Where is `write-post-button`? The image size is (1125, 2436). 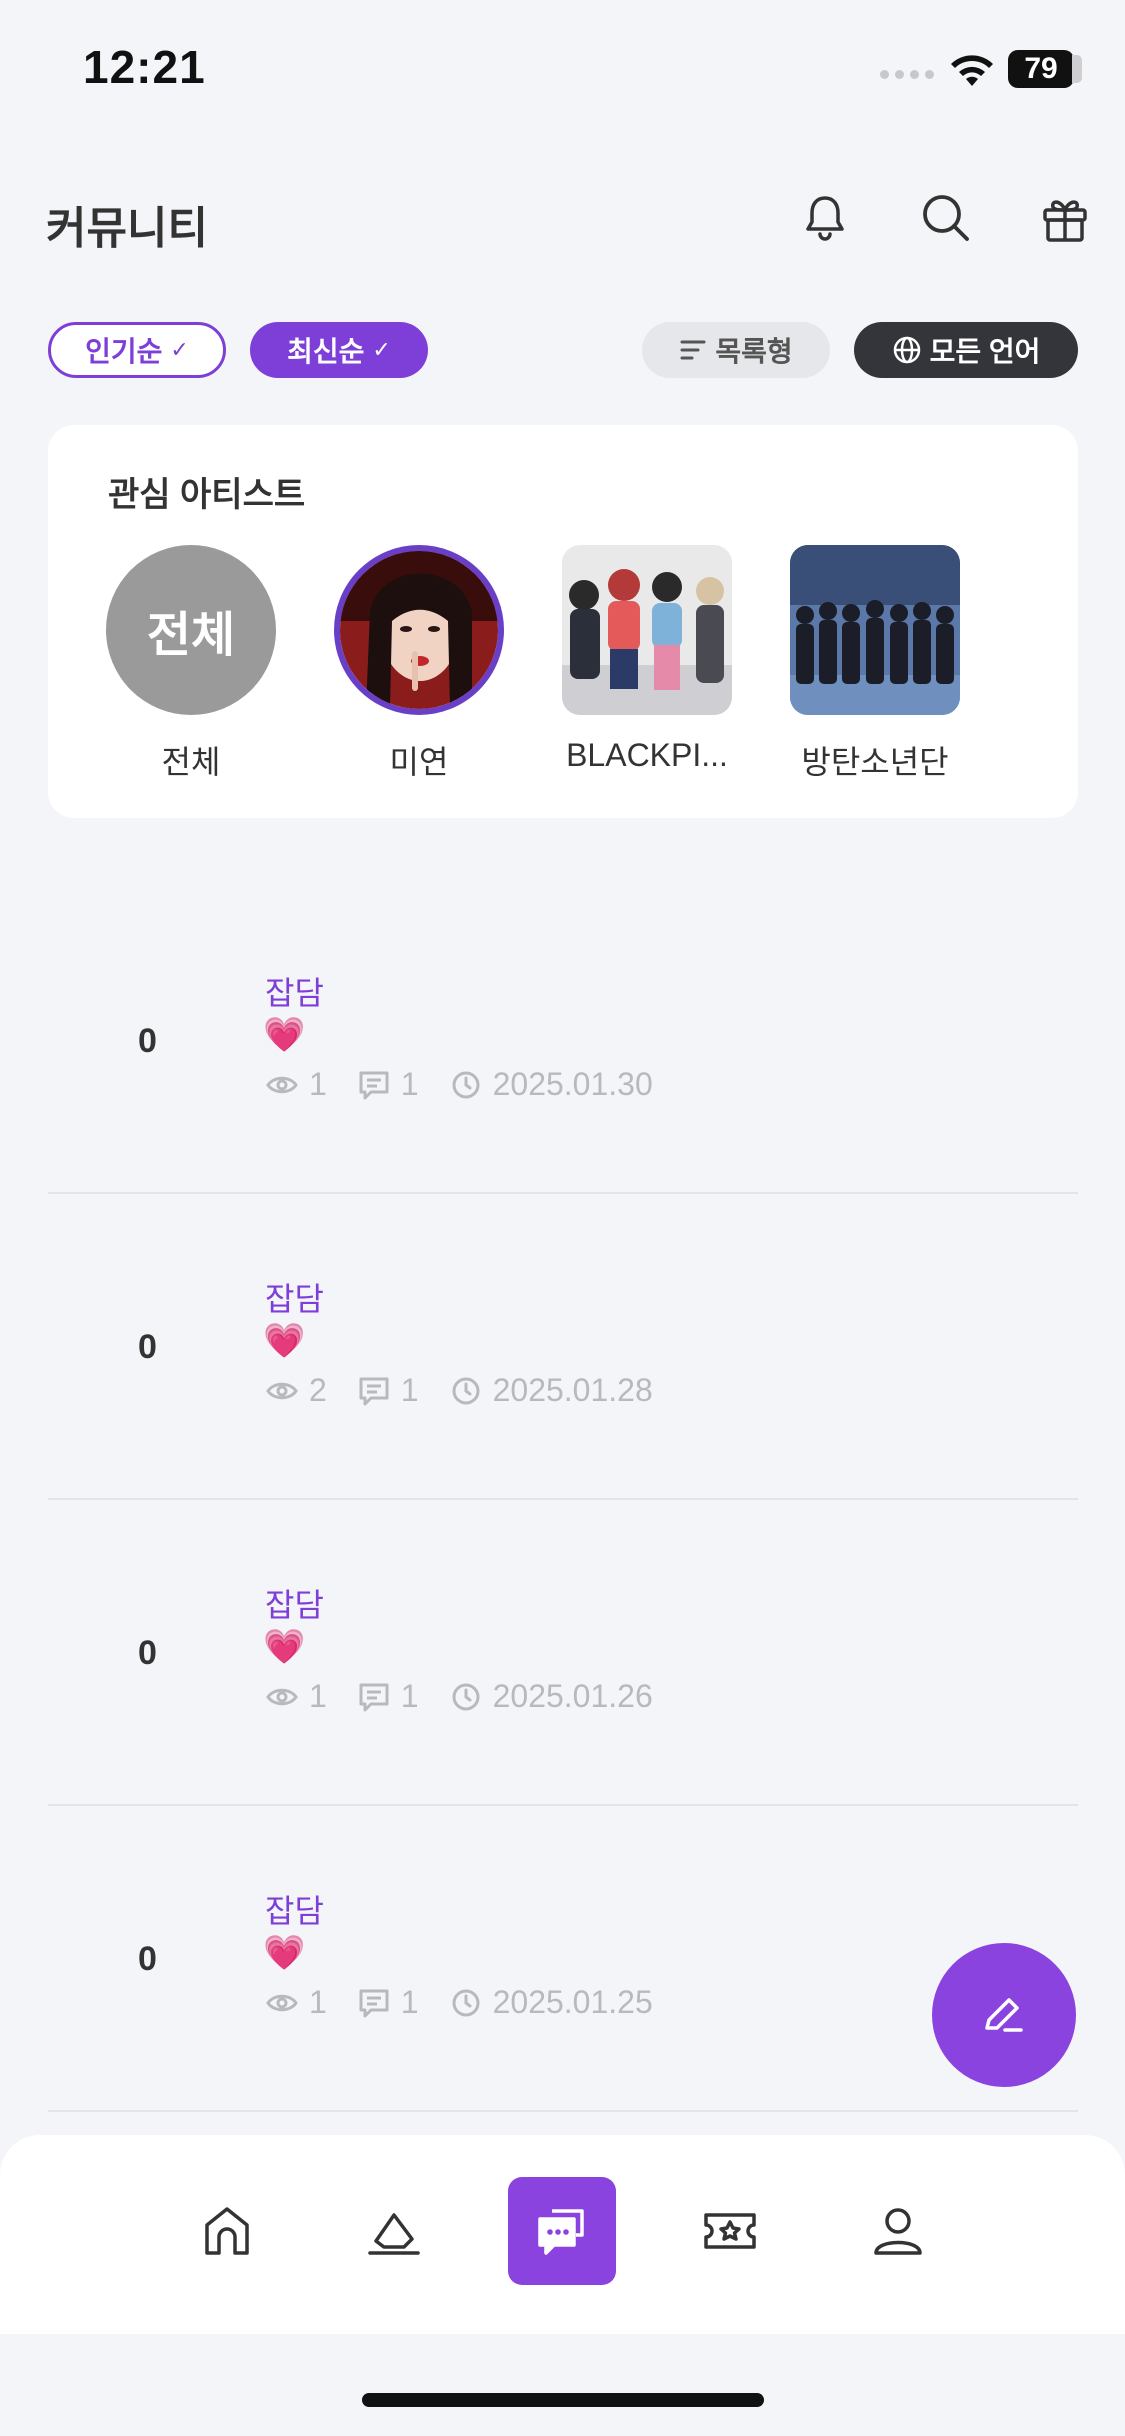 write-post-button is located at coordinates (1004, 2015).